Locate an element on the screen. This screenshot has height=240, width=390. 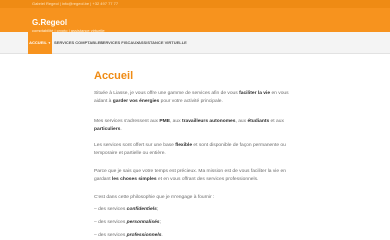
page-title: Accueil is located at coordinates (114, 76).